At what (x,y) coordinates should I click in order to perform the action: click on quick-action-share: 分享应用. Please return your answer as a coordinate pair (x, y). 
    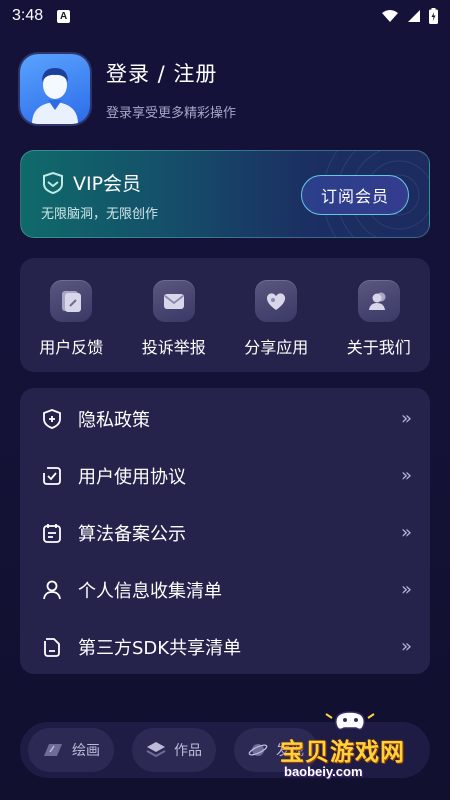
    Looking at the image, I should click on (276, 319).